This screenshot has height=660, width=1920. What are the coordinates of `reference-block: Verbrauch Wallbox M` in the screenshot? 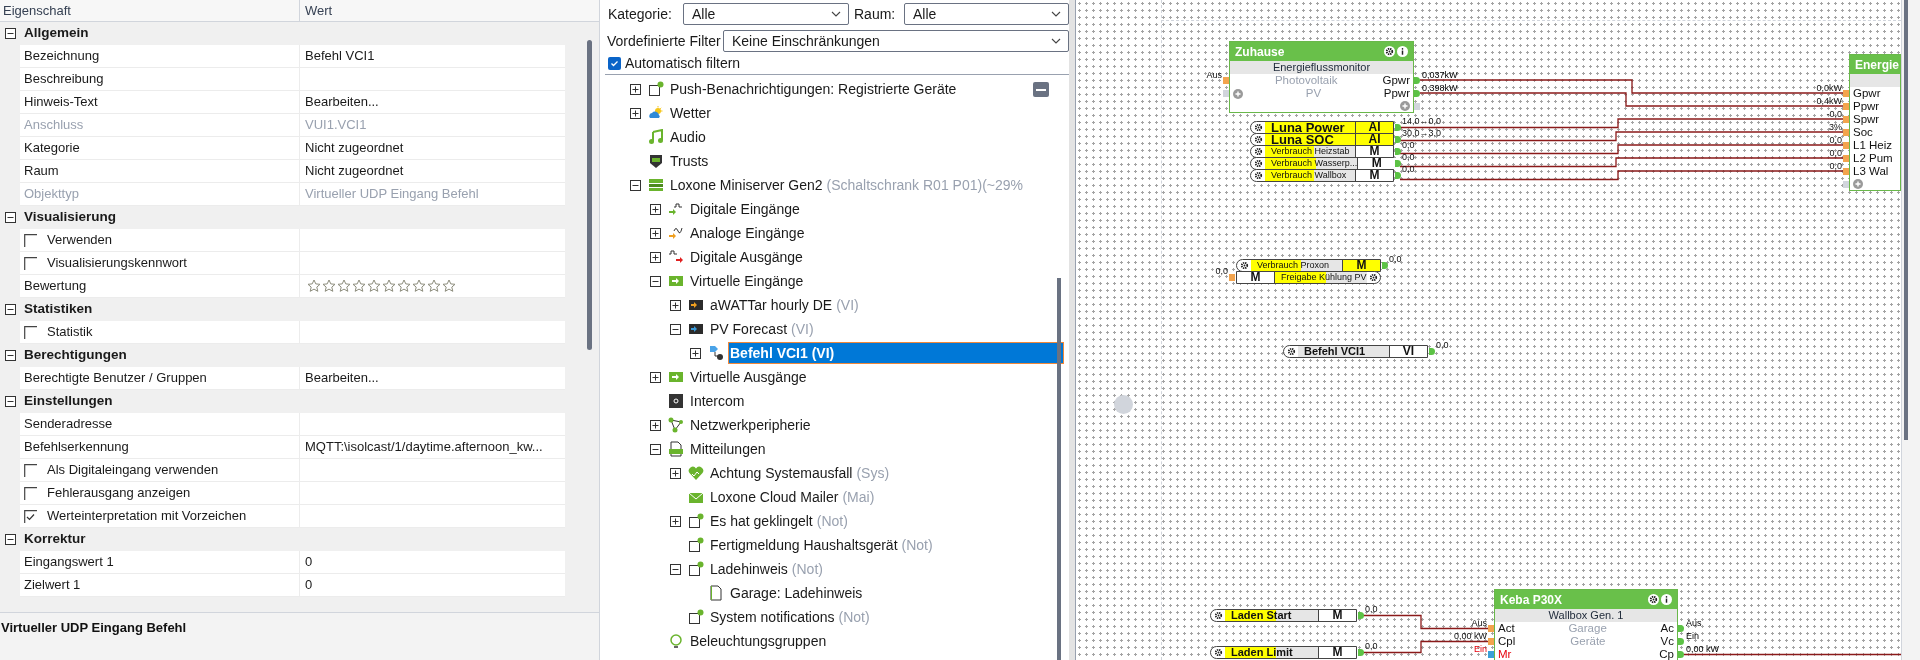 It's located at (1322, 175).